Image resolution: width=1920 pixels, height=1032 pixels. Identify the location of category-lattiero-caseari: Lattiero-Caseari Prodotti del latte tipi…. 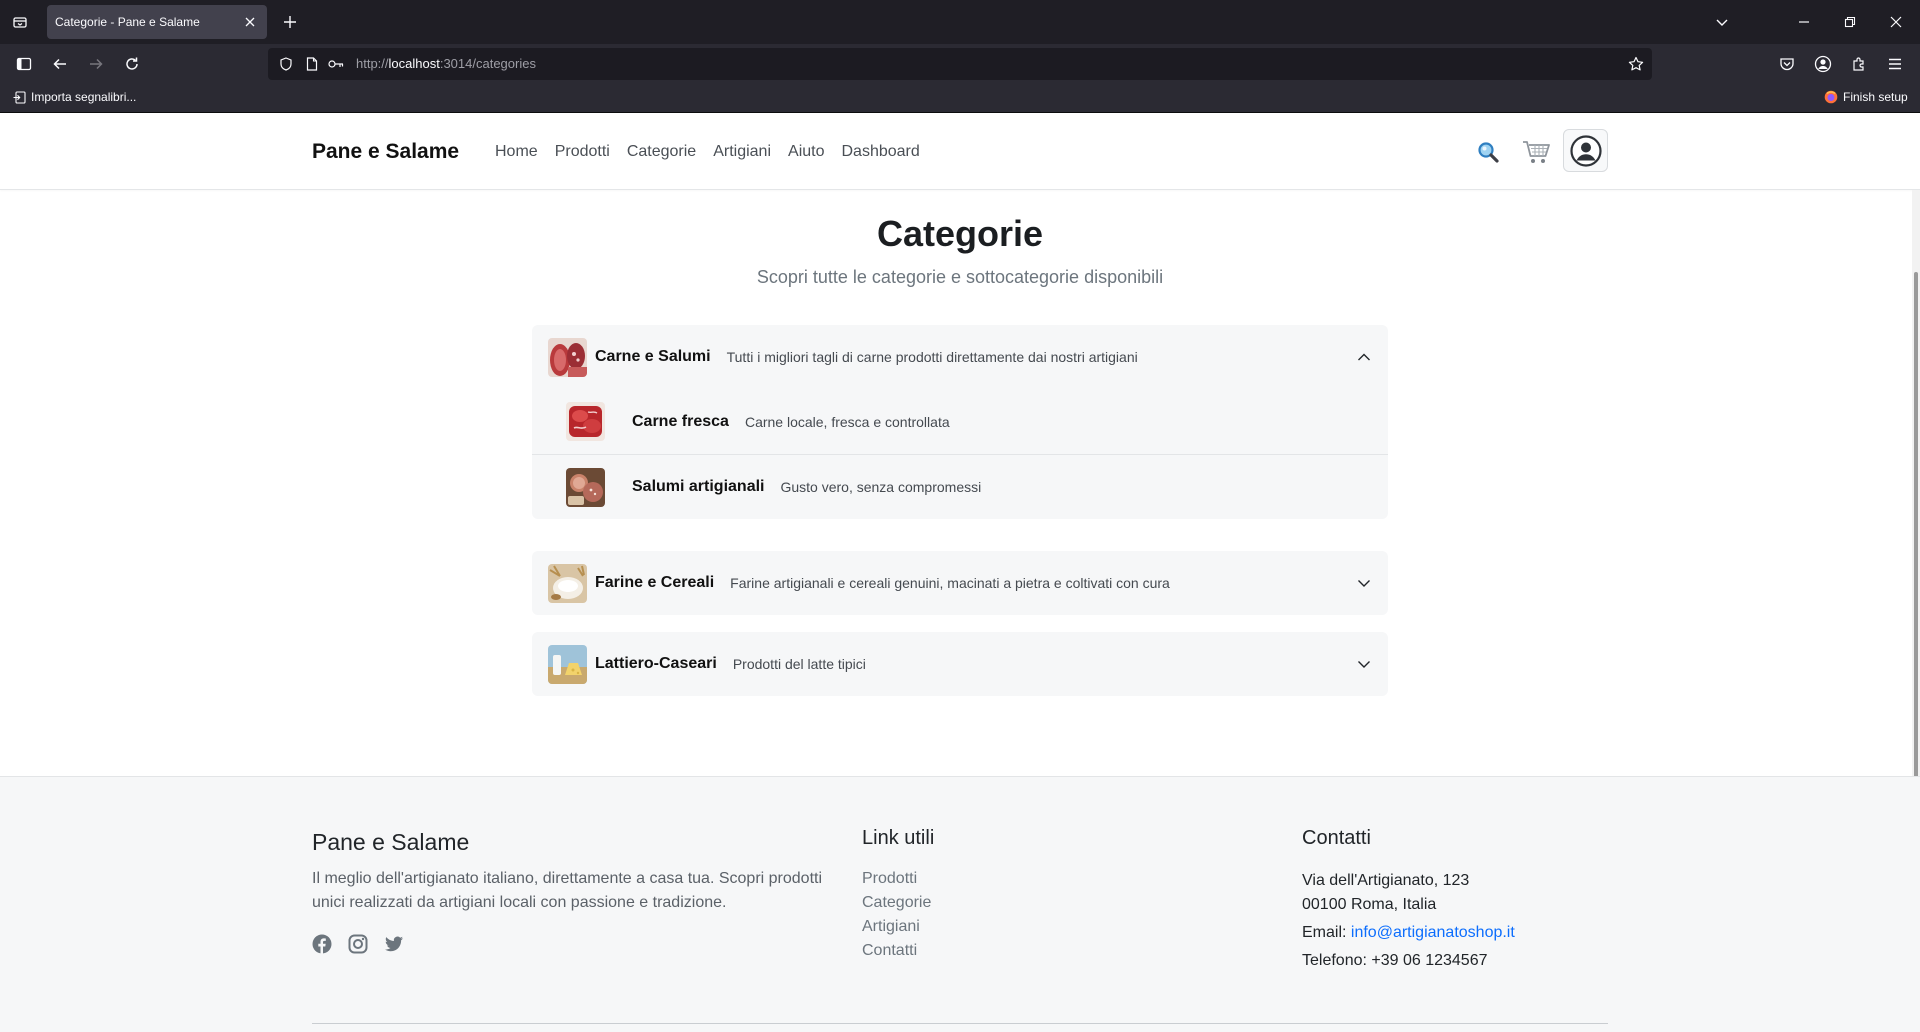
(960, 664).